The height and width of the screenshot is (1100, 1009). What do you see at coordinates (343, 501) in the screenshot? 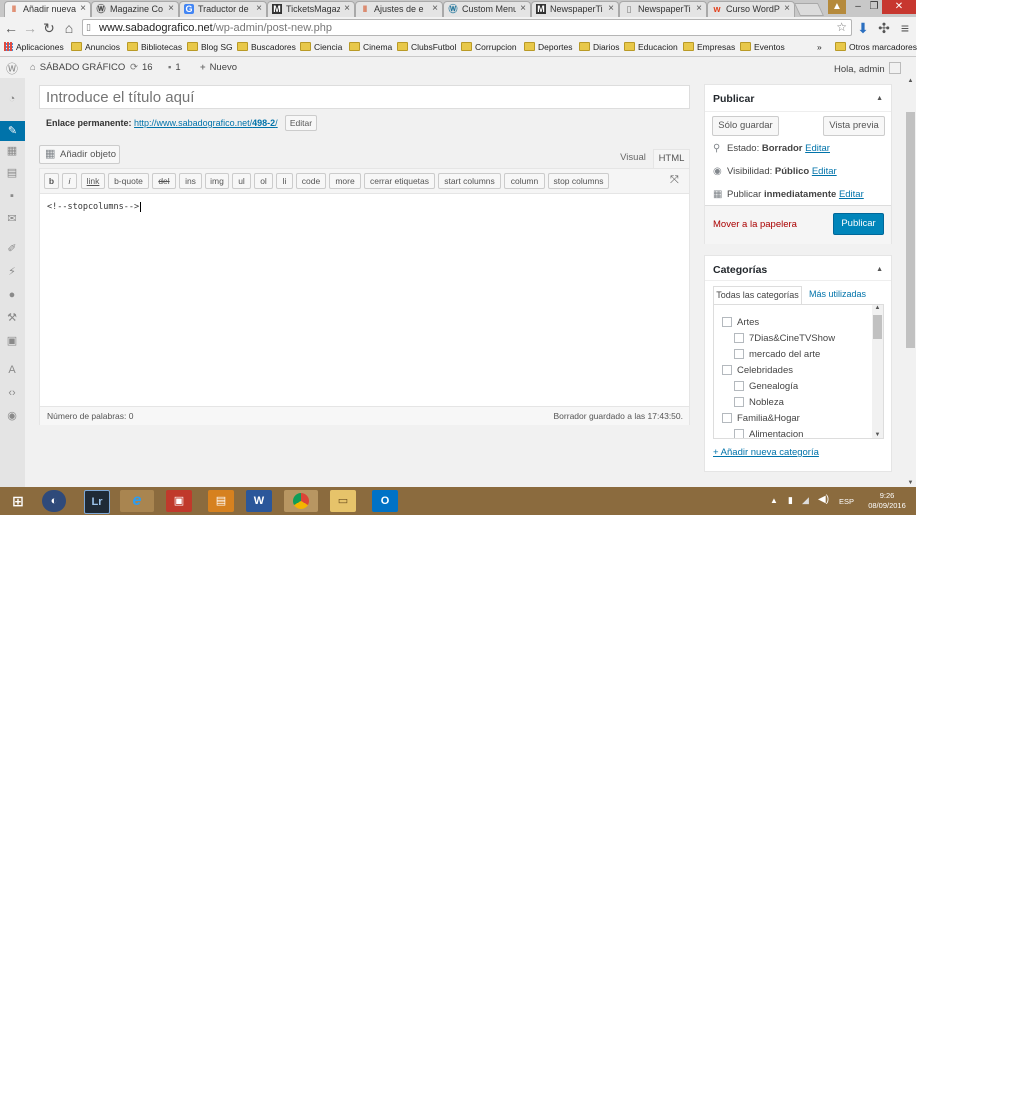
I see `folder-icon: ▭` at bounding box center [343, 501].